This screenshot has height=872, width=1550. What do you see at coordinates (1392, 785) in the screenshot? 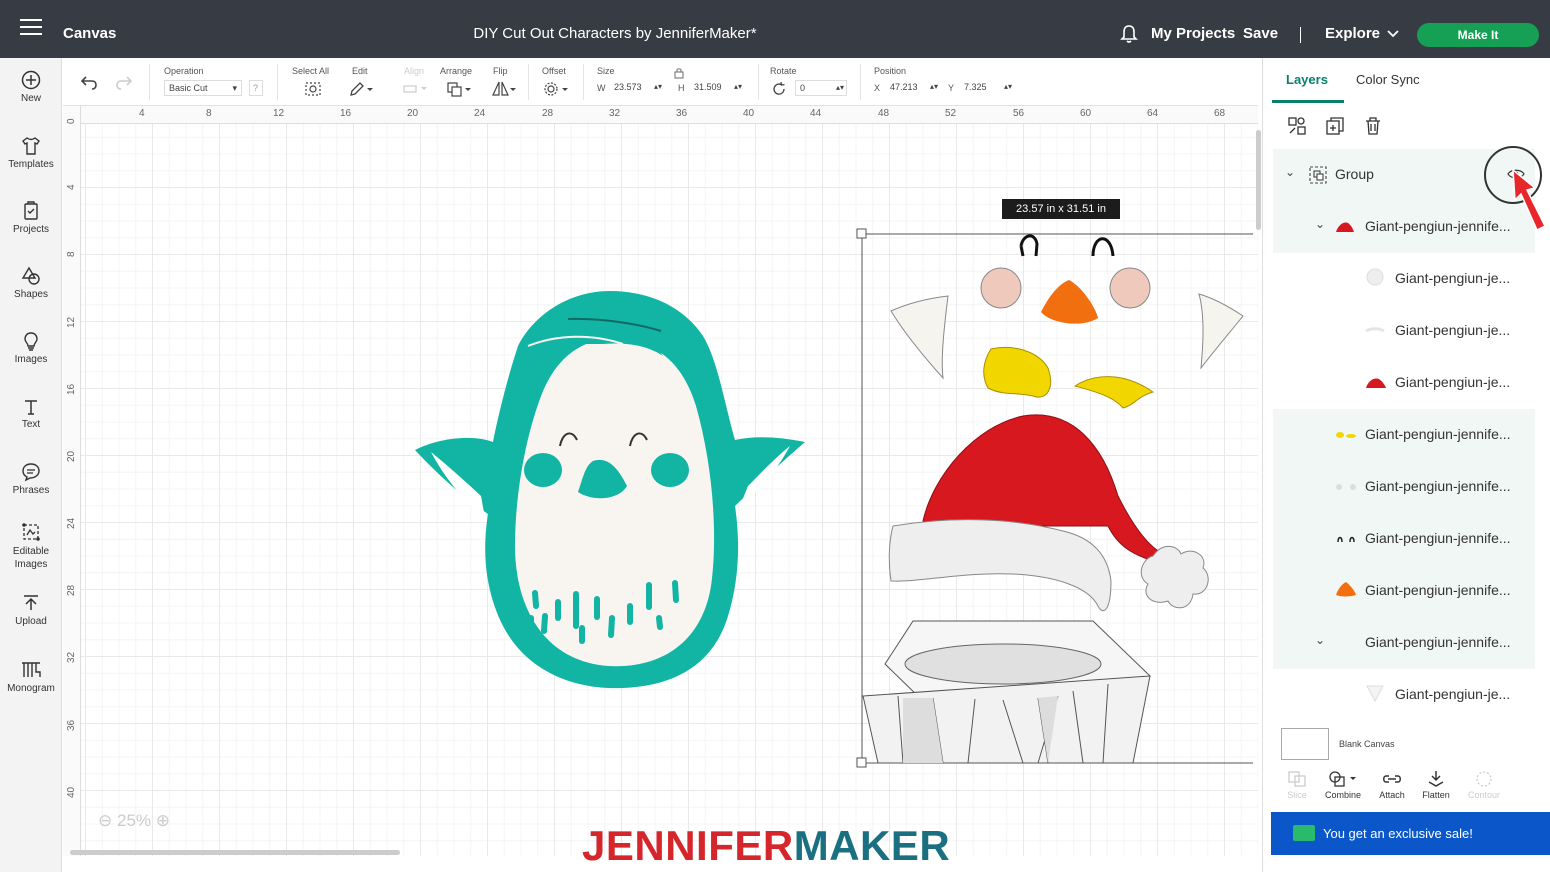
I see `attach-button: Attach` at bounding box center [1392, 785].